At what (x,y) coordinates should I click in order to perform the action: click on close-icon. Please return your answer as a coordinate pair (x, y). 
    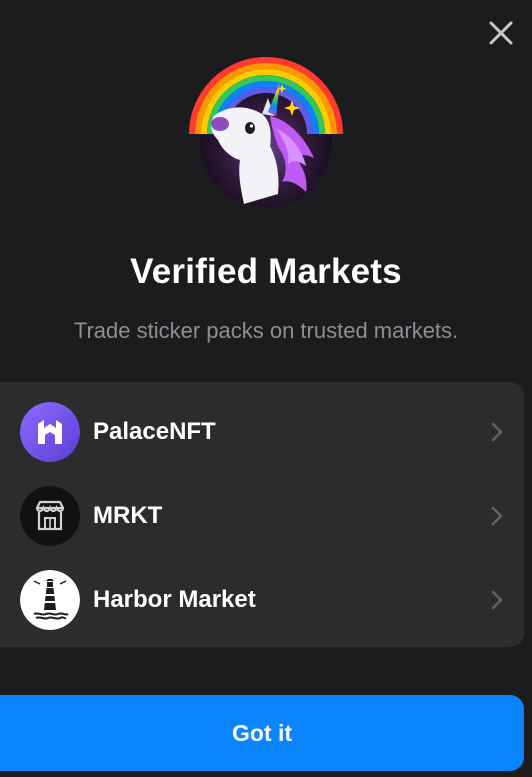
    Looking at the image, I should click on (501, 33).